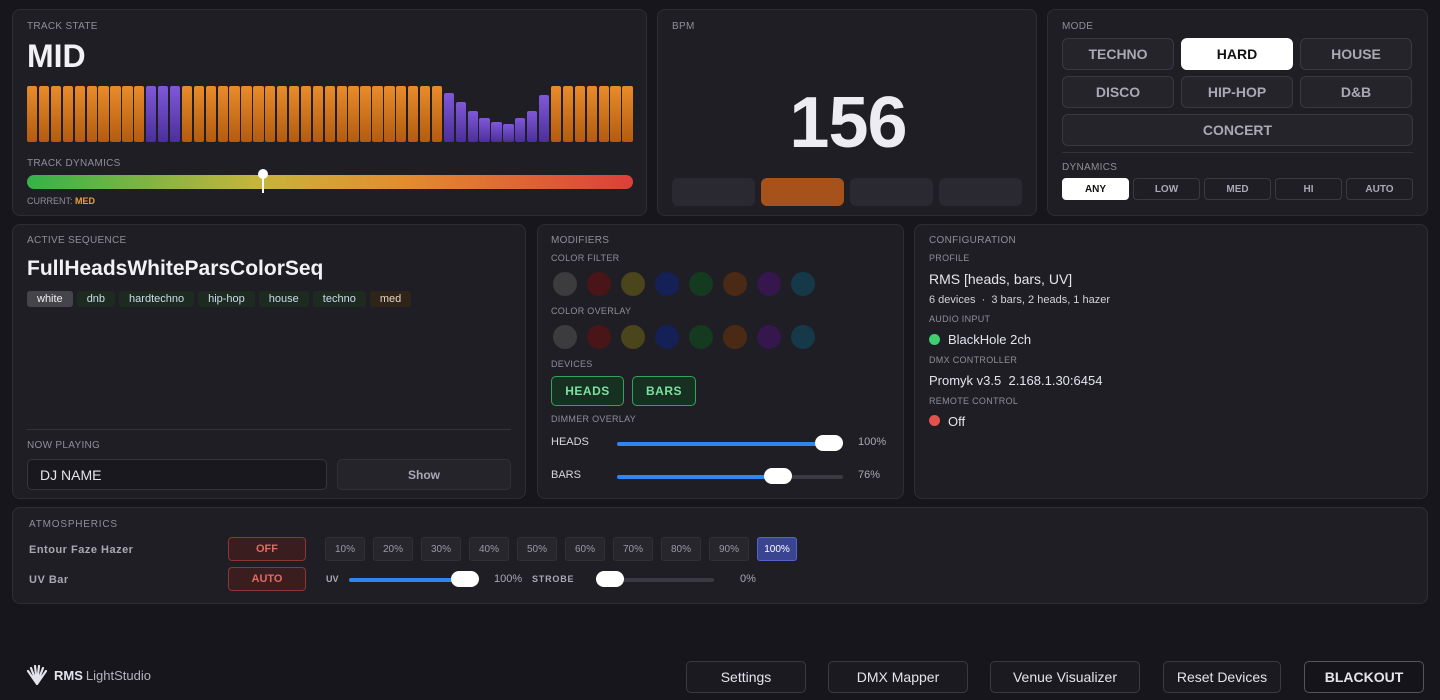 The width and height of the screenshot is (1440, 700). Describe the element at coordinates (610, 579) in the screenshot. I see `strobe-slider-knob` at that location.